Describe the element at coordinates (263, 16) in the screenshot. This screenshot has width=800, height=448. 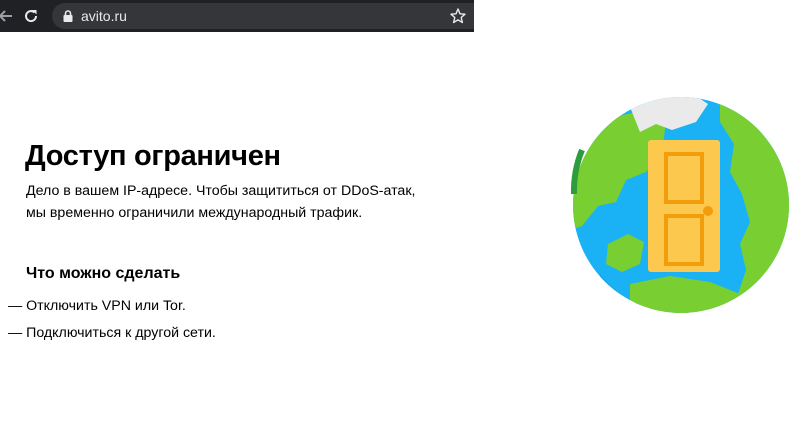
I see `address-bar: avito.ru` at that location.